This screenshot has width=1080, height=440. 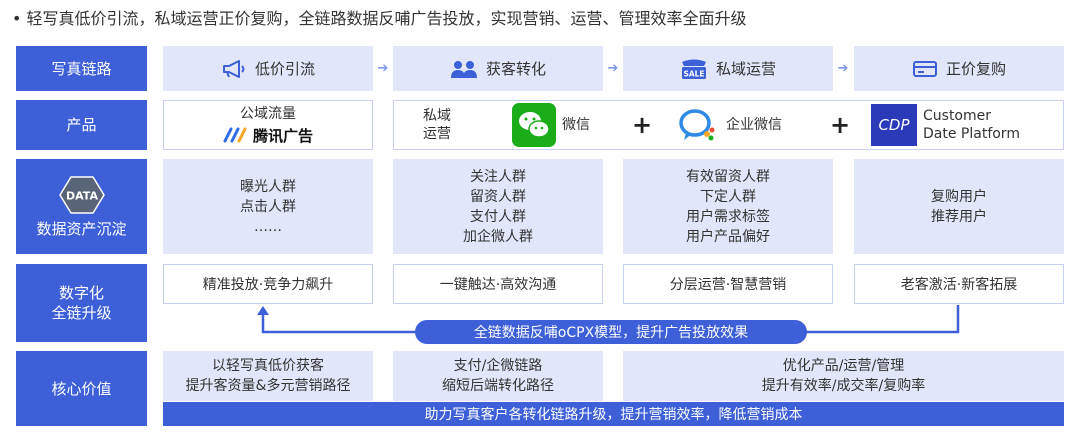 What do you see at coordinates (498, 366) in the screenshot?
I see `core-value-line: 支付/企微链路` at bounding box center [498, 366].